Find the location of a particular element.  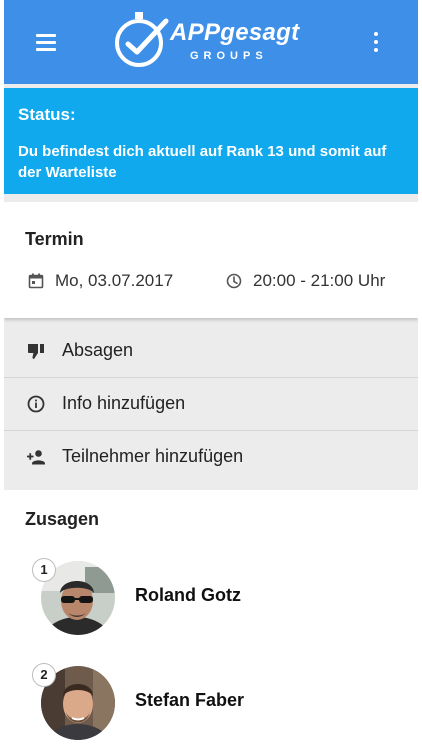

app-logo: APPgesagt GROUPS is located at coordinates (217, 38).